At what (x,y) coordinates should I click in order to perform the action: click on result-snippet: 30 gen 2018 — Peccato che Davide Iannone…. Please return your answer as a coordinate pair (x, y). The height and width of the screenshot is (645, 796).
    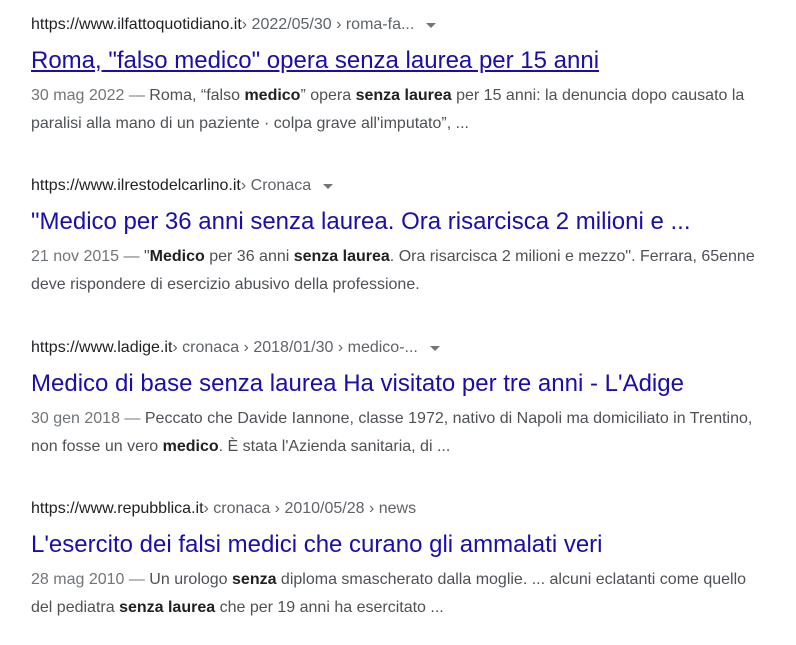
    Looking at the image, I should click on (401, 433).